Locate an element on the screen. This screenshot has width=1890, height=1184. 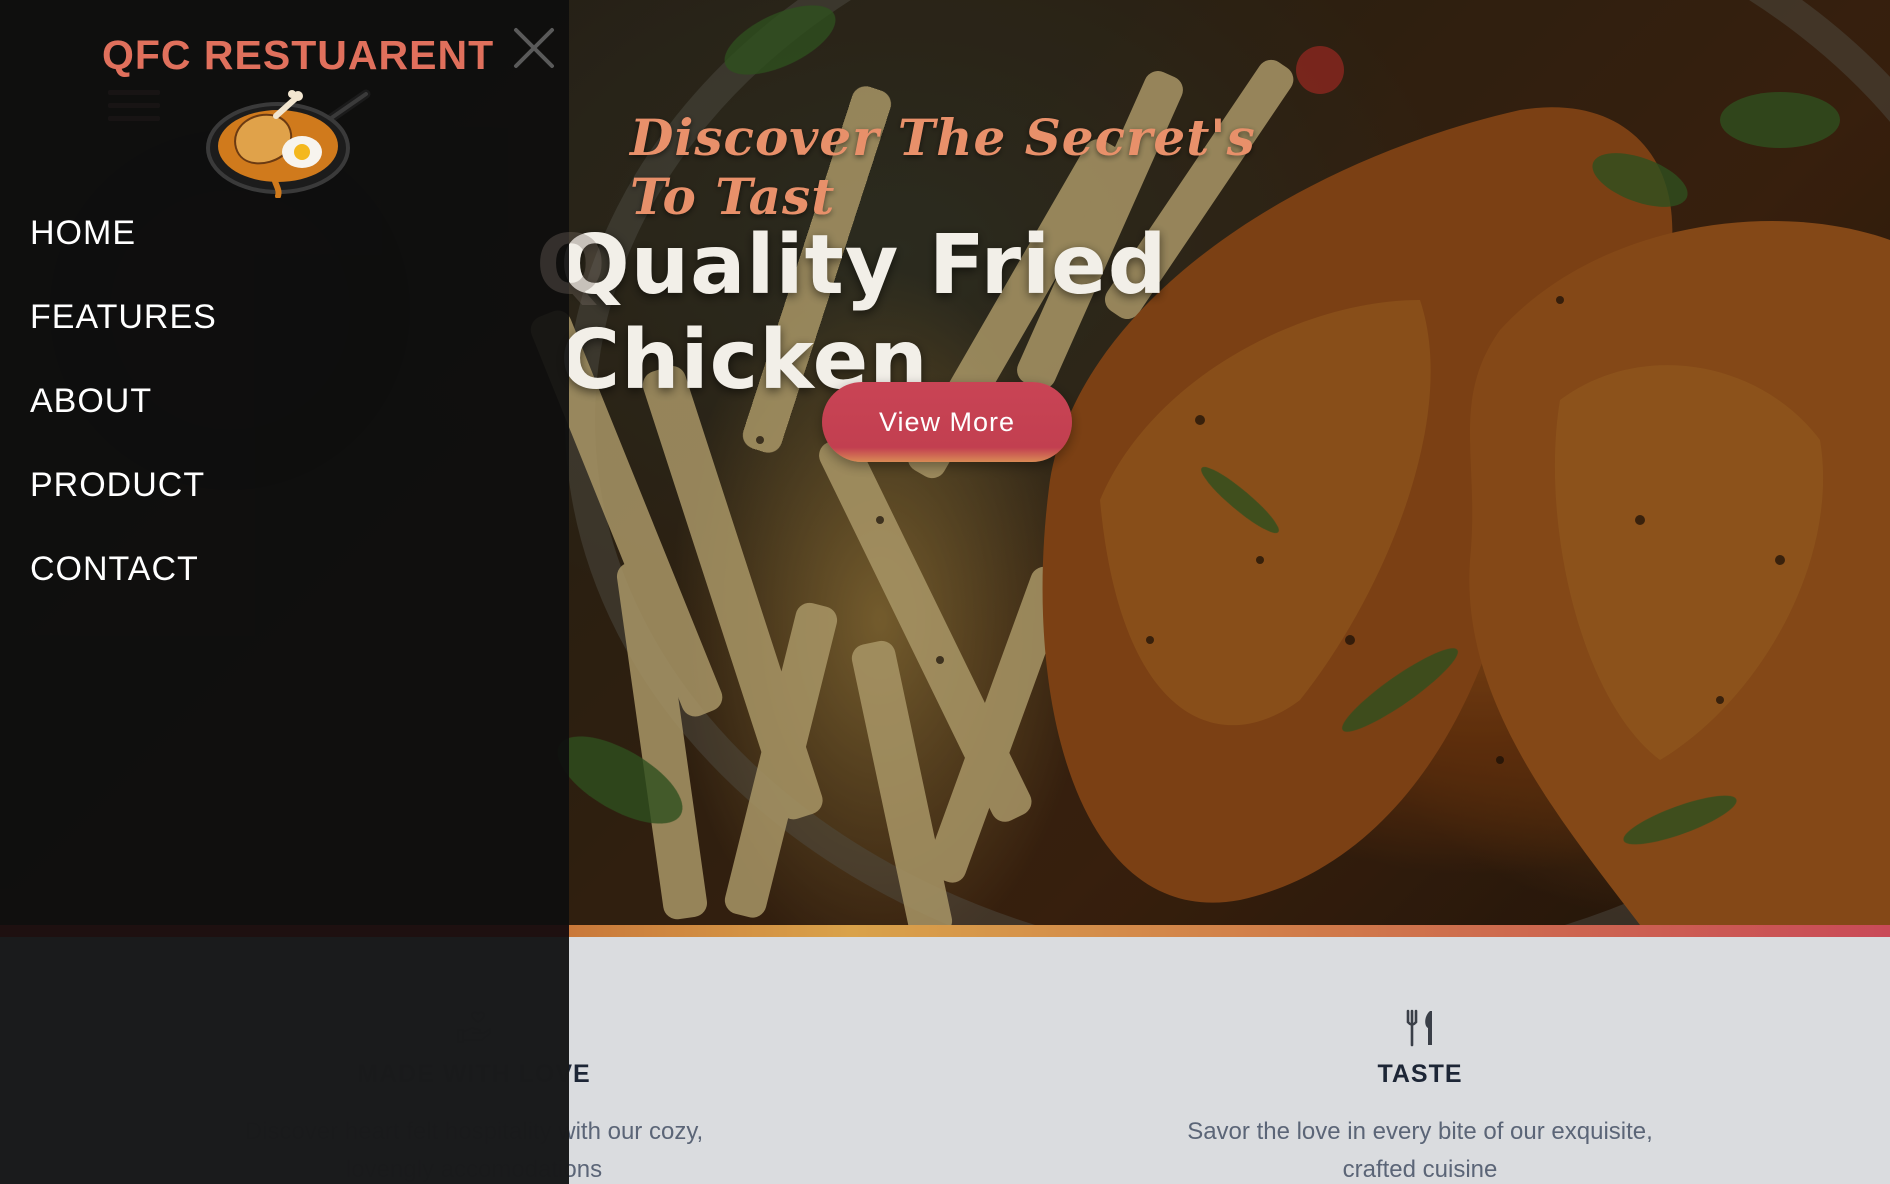
hero-tagline: Discover The Secret's To Tast is located at coordinates (943, 167).